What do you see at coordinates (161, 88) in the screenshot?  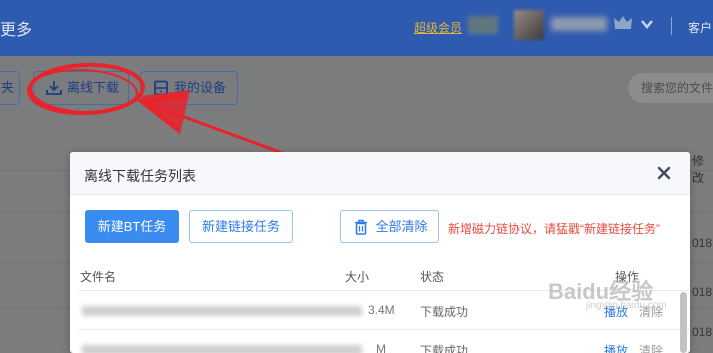 I see `device-icon` at bounding box center [161, 88].